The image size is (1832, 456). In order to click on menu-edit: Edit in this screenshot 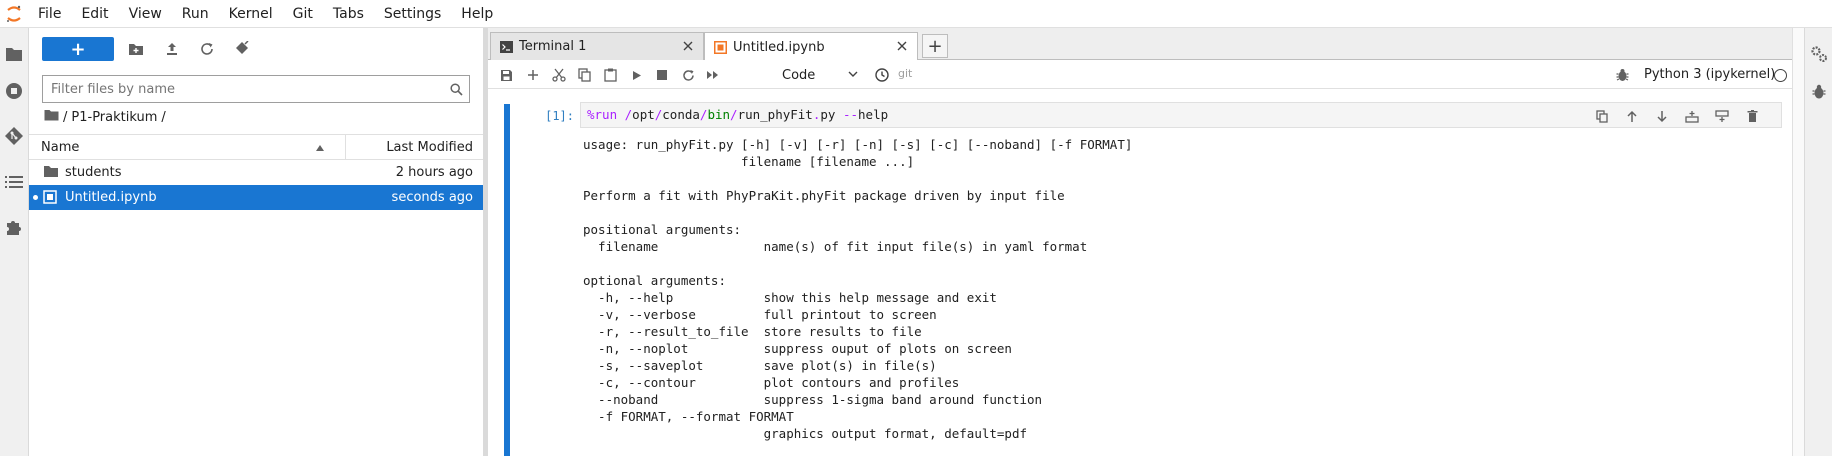, I will do `click(94, 14)`.